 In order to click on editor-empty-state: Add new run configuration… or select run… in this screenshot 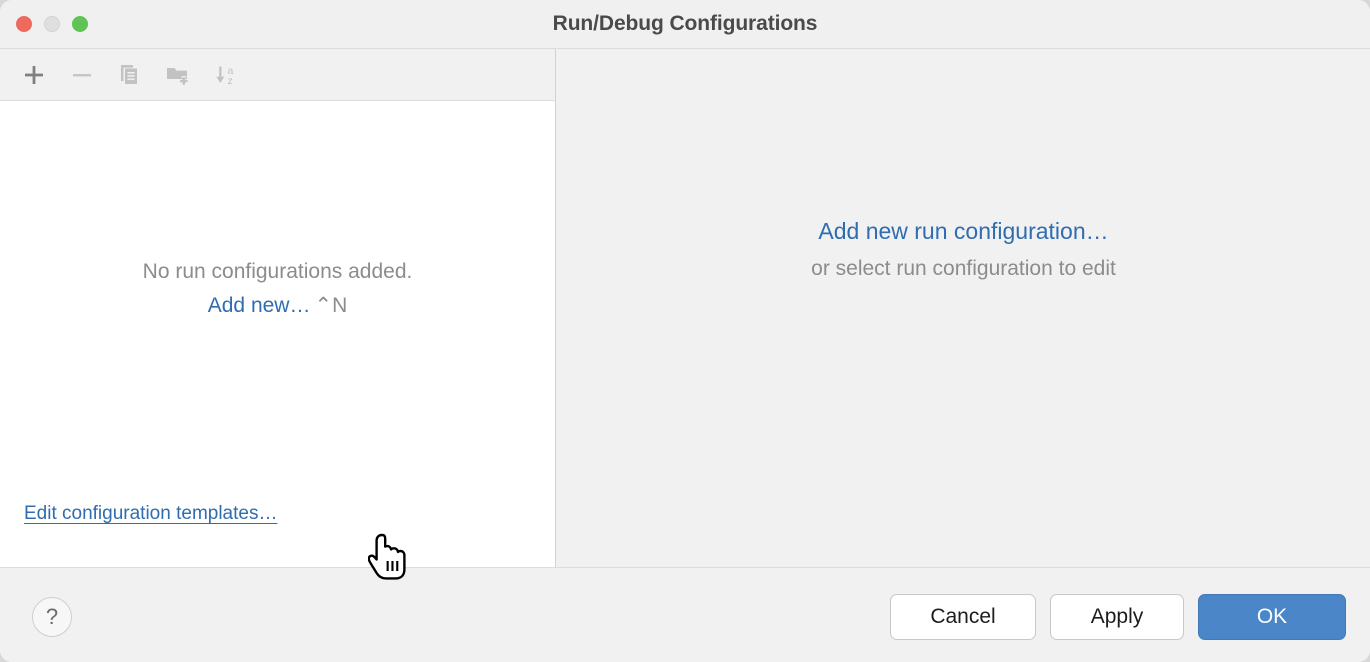, I will do `click(963, 249)`.